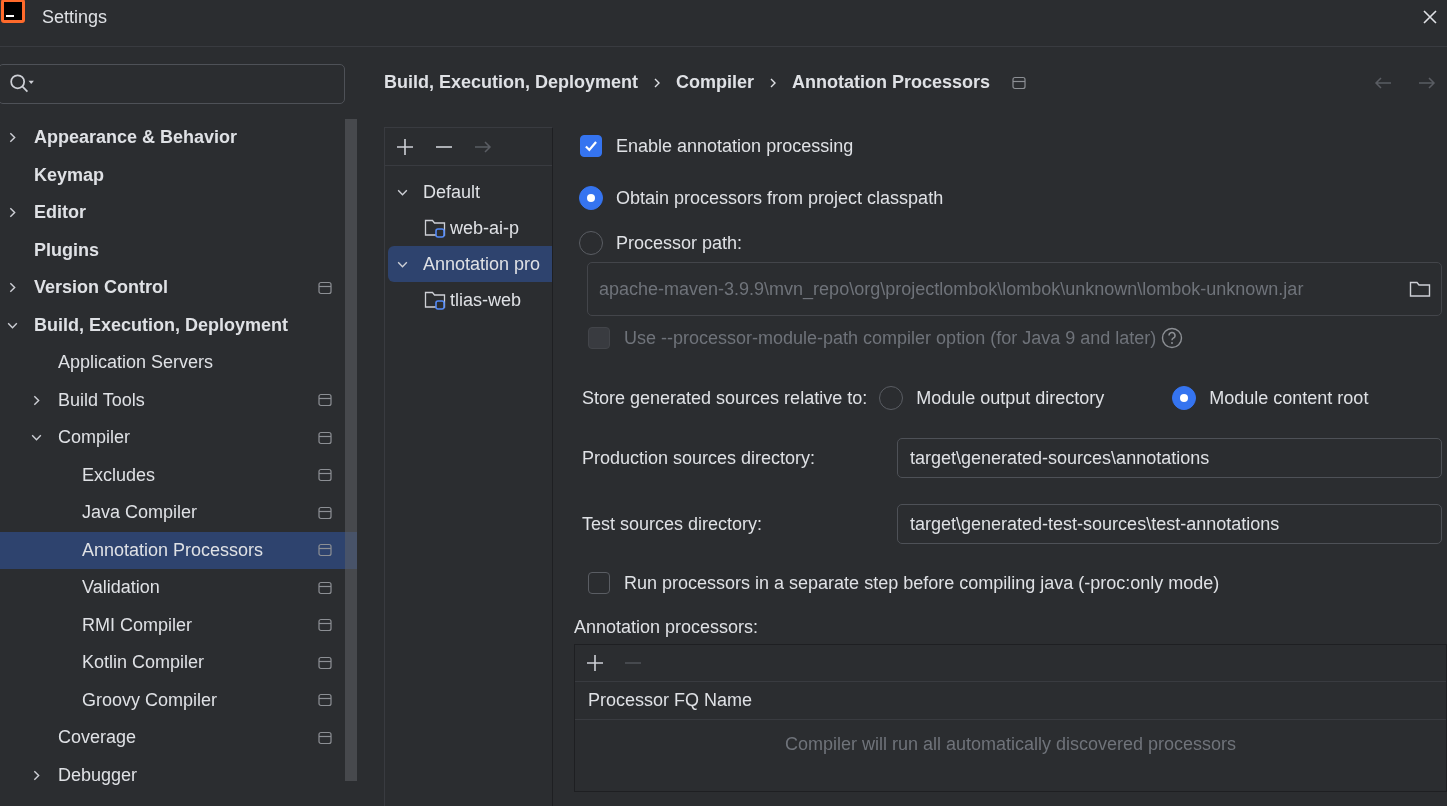 The height and width of the screenshot is (806, 1447). What do you see at coordinates (890, 338) in the screenshot?
I see `checkbox-label: Use --processor-module-path compiler option (for Java 9 and later)` at bounding box center [890, 338].